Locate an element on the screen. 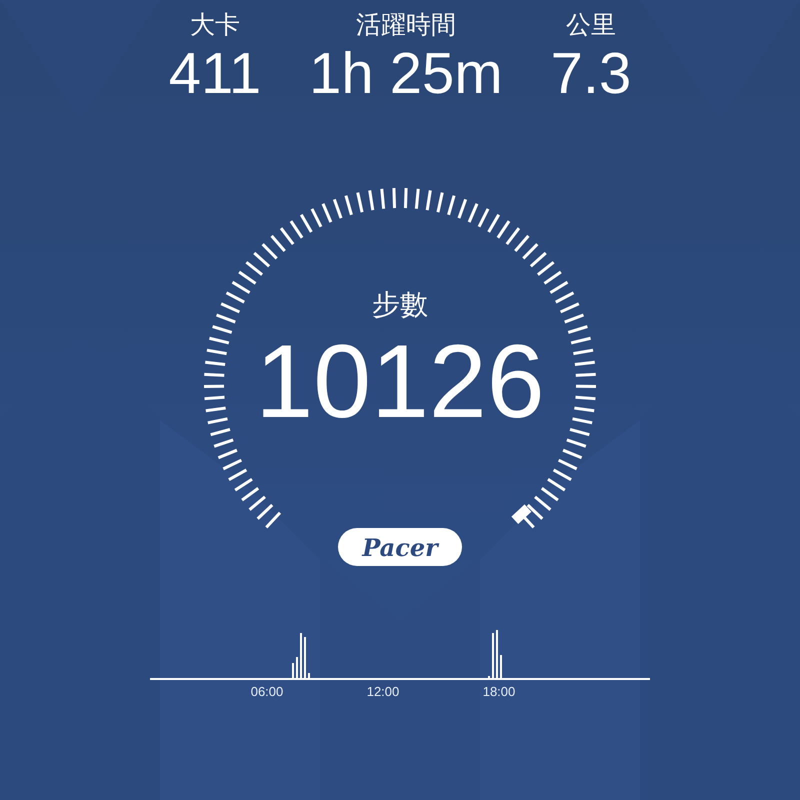 Image resolution: width=800 pixels, height=800 pixels. stat-label: 公里 is located at coordinates (591, 25).